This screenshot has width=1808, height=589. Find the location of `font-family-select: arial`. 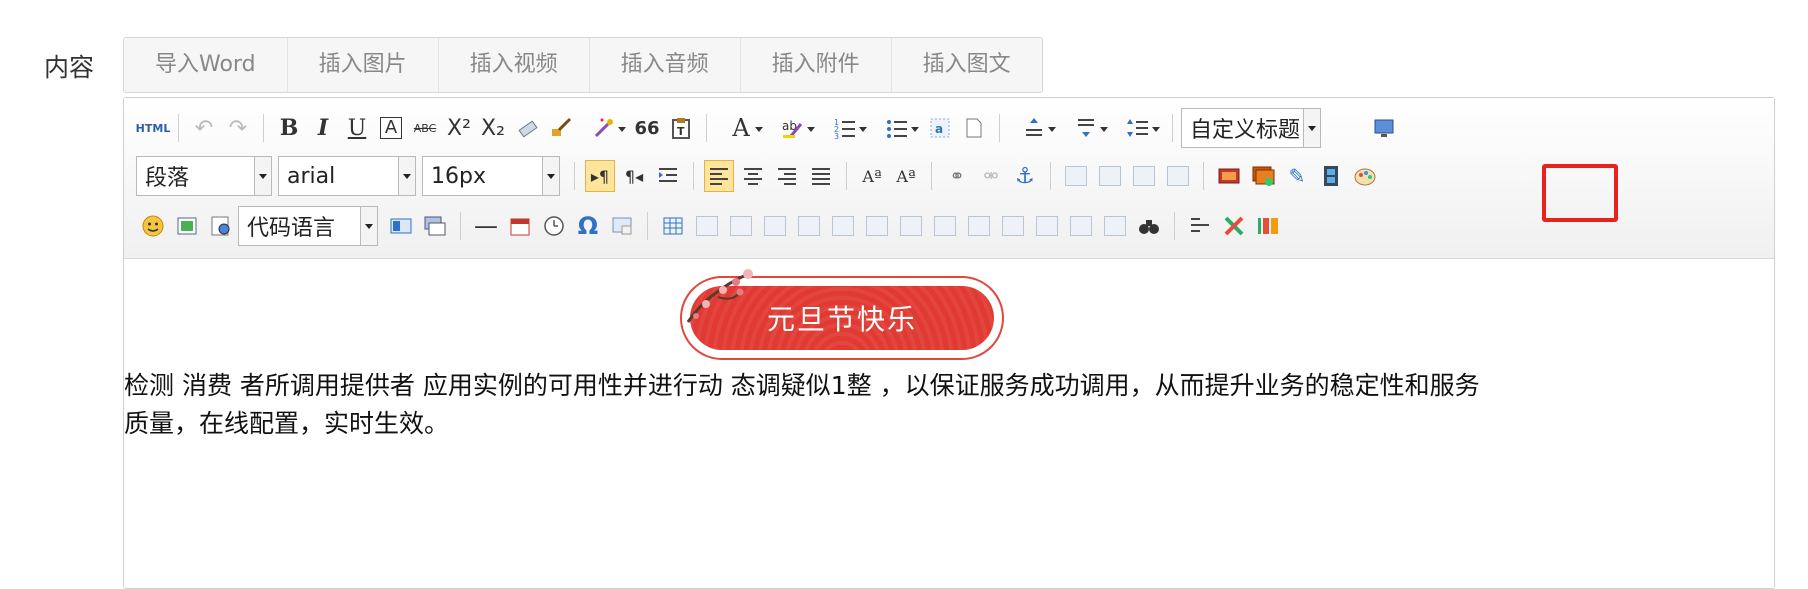

font-family-select: arial is located at coordinates (347, 176).